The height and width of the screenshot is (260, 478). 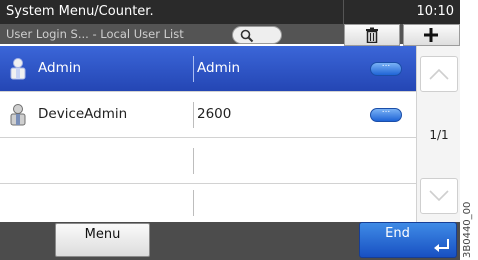 I want to click on trash-icon, so click(x=372, y=35).